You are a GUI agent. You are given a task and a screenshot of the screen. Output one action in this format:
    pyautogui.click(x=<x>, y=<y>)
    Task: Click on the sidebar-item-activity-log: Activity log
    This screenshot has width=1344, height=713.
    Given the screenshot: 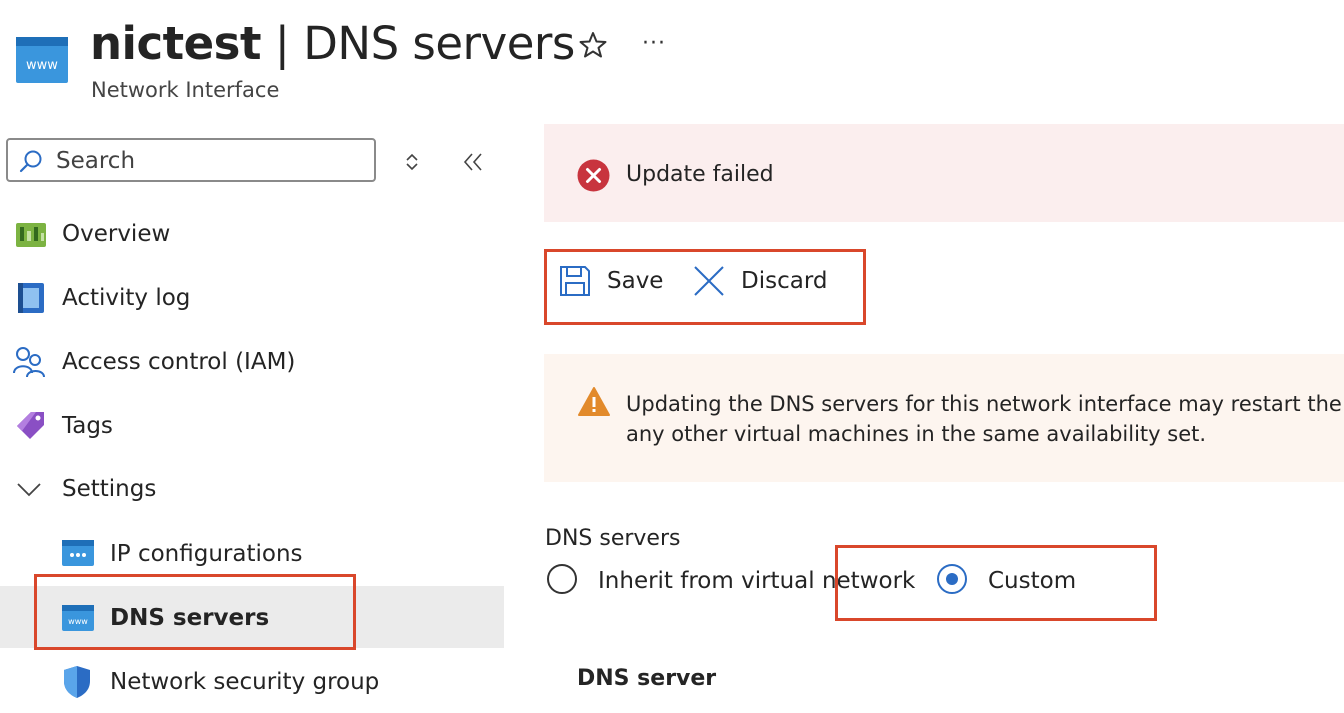 What is the action you would take?
    pyautogui.click(x=252, y=298)
    